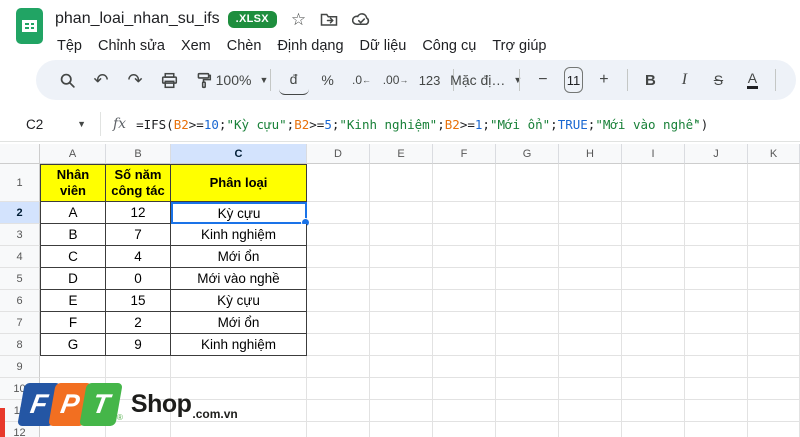 Image resolution: width=800 pixels, height=437 pixels. I want to click on cell-B7: 2, so click(138, 323).